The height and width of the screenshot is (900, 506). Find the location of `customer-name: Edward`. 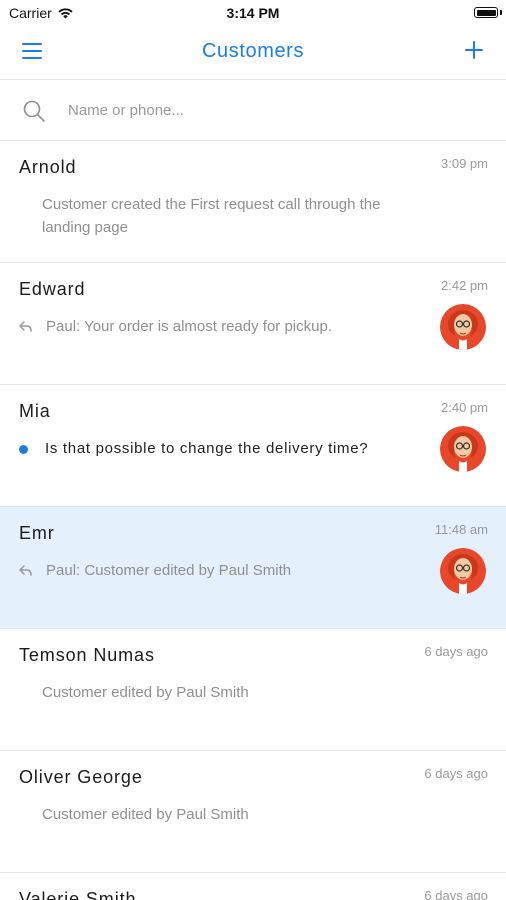

customer-name: Edward is located at coordinates (52, 289).